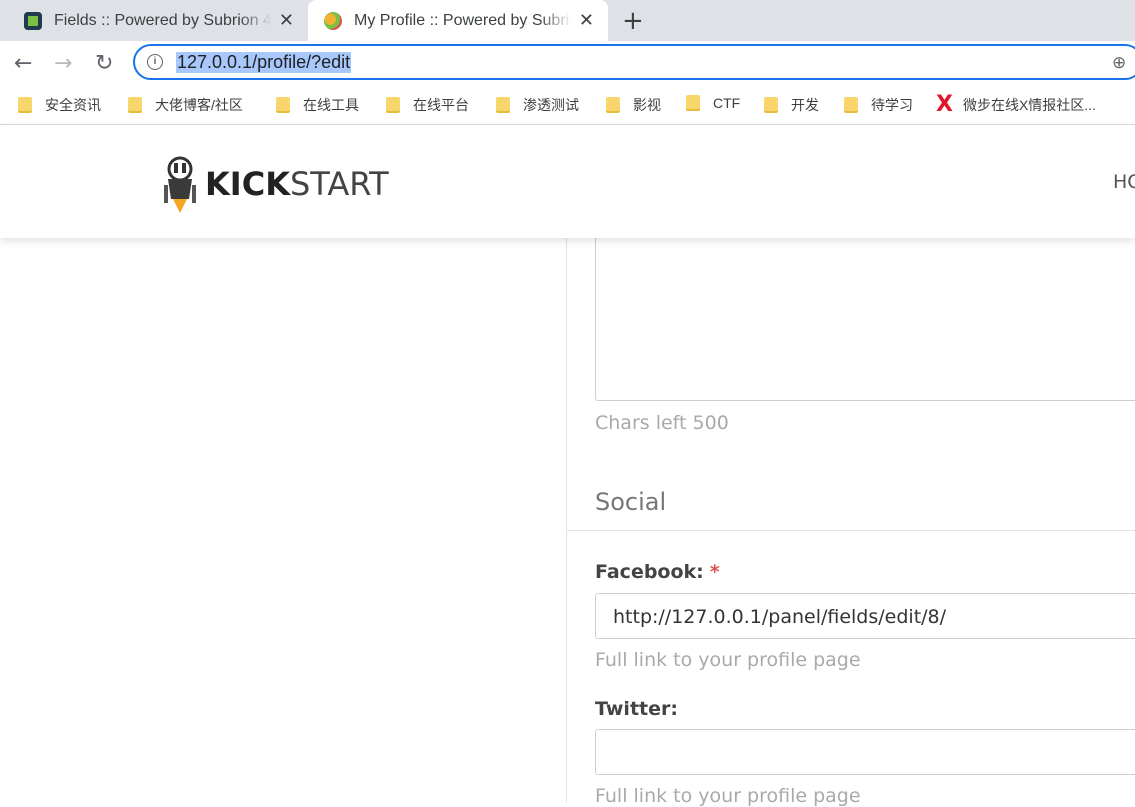 The height and width of the screenshot is (807, 1135). What do you see at coordinates (714, 572) in the screenshot?
I see `required-mark: *` at bounding box center [714, 572].